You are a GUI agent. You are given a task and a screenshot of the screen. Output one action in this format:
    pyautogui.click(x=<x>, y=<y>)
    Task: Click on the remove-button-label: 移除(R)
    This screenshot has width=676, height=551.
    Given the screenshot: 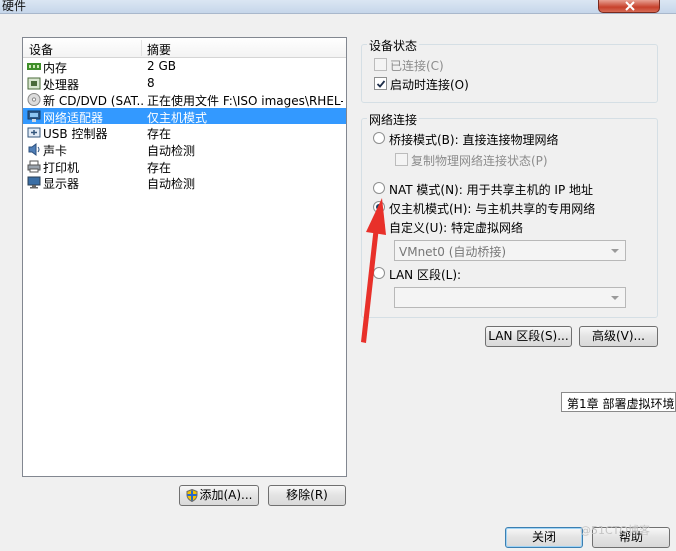 What is the action you would take?
    pyautogui.click(x=307, y=495)
    